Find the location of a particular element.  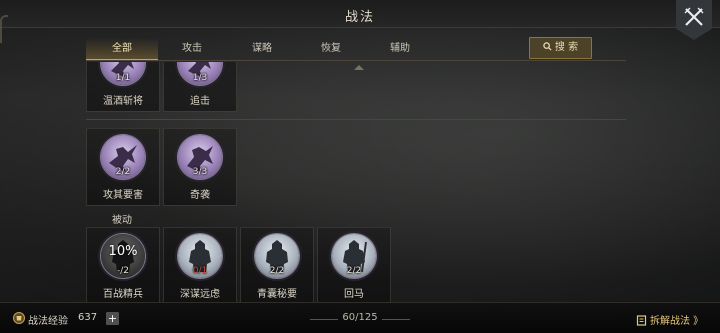

tactic-level: 1/1 is located at coordinates (123, 78).